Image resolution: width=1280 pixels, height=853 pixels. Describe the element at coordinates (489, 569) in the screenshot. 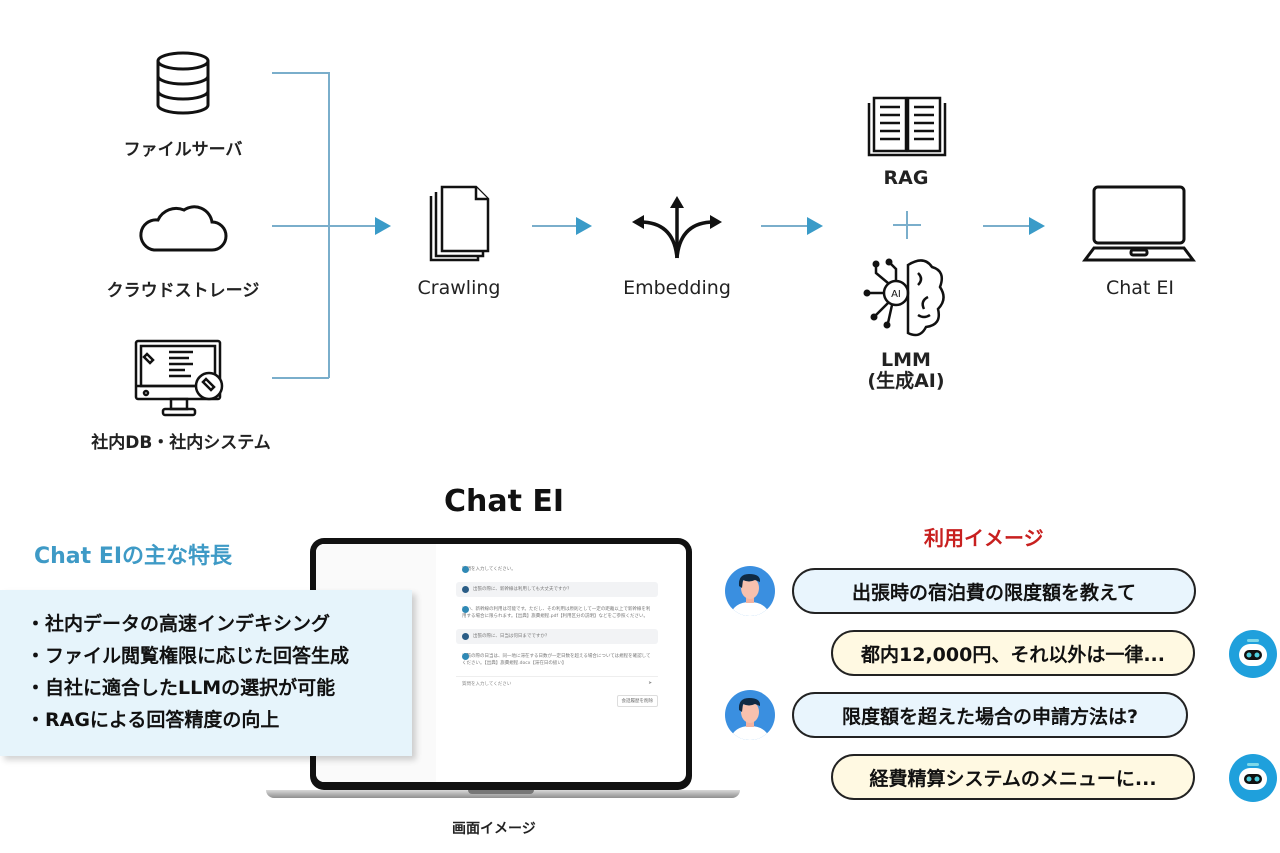

I see `chat-message-bot: 質問を入力してください。` at that location.